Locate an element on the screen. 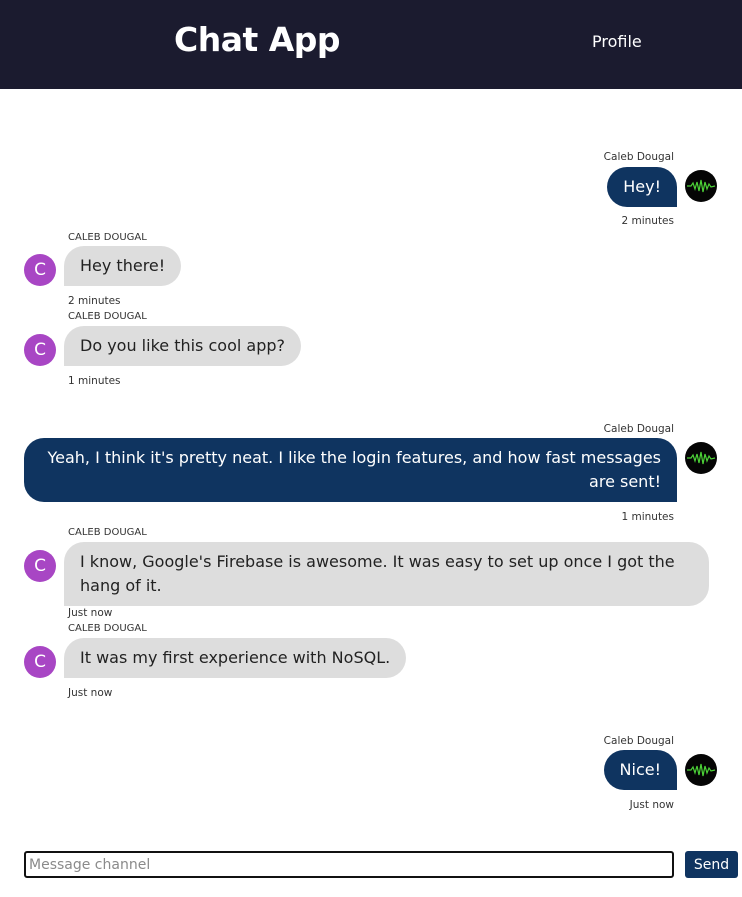 The image size is (742, 897). message-input is located at coordinates (349, 864).